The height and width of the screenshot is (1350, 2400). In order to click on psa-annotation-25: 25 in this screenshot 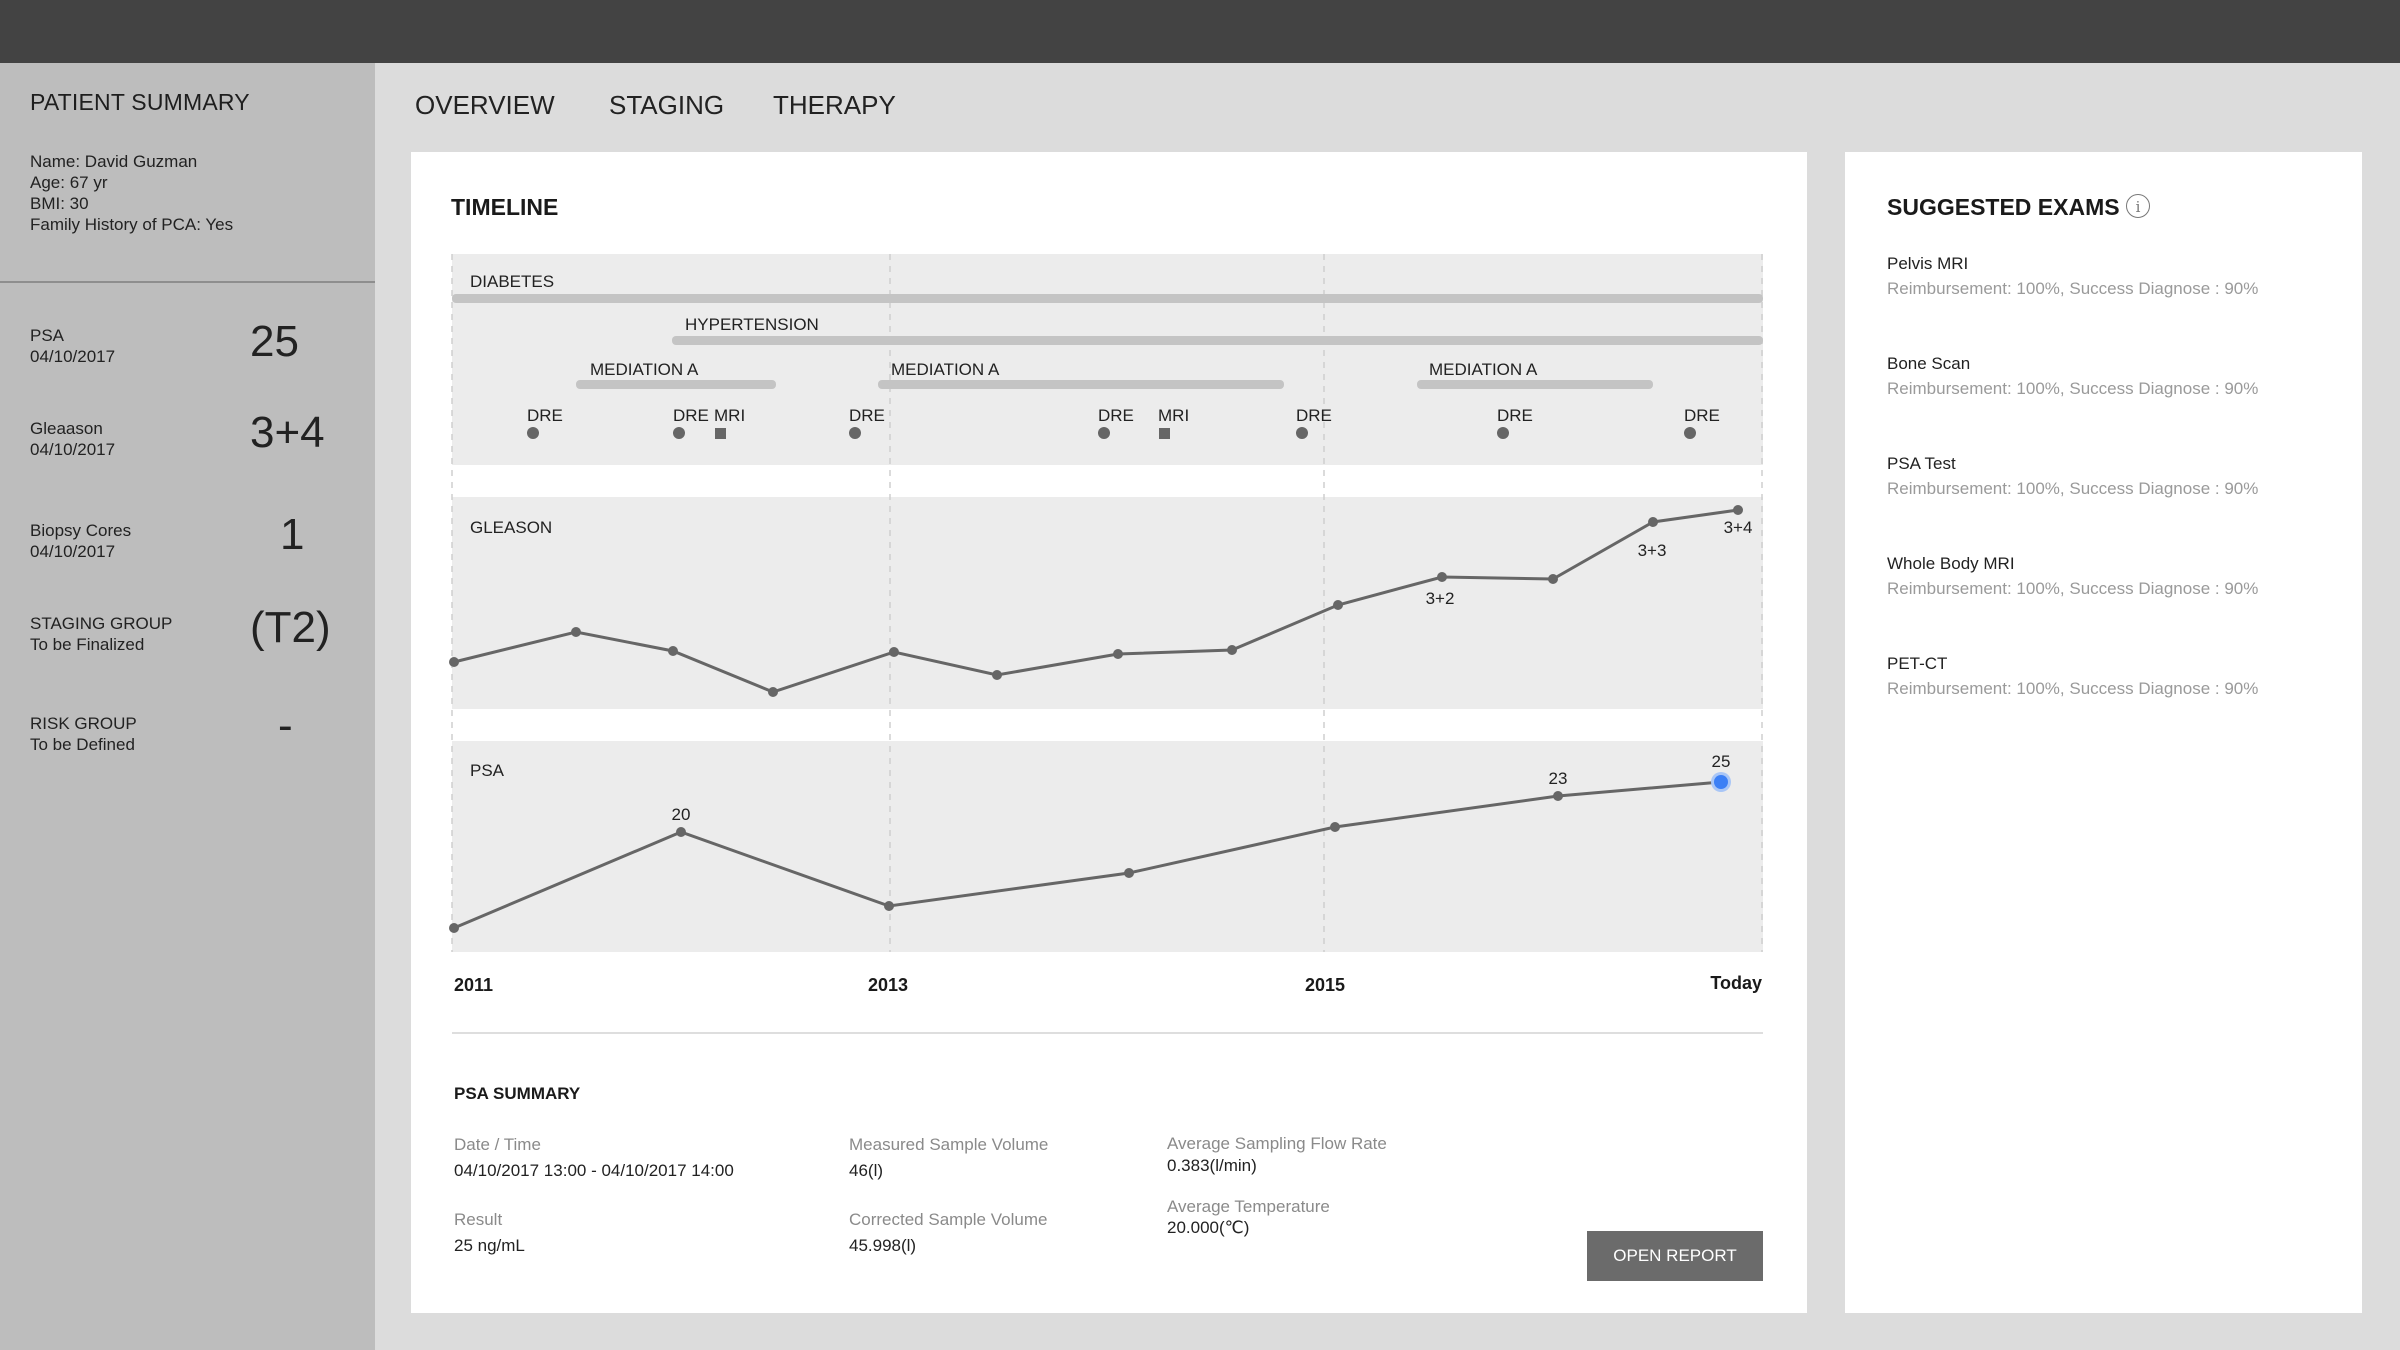, I will do `click(1721, 761)`.